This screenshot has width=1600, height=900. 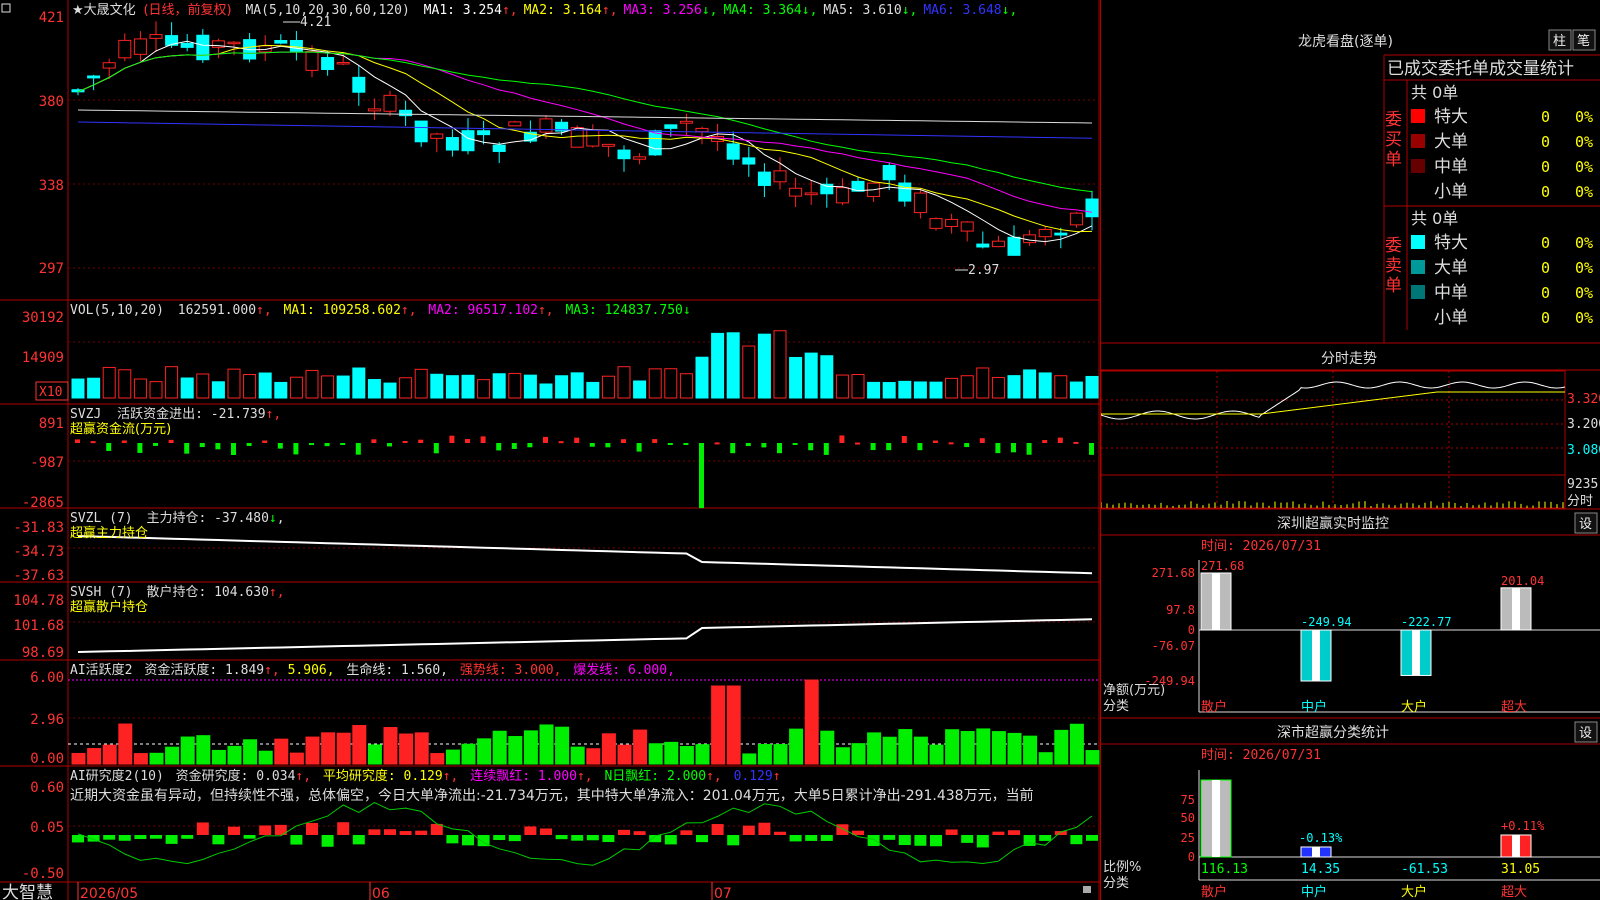 What do you see at coordinates (1451, 192) in the screenshot?
I see `row-name: 小单` at bounding box center [1451, 192].